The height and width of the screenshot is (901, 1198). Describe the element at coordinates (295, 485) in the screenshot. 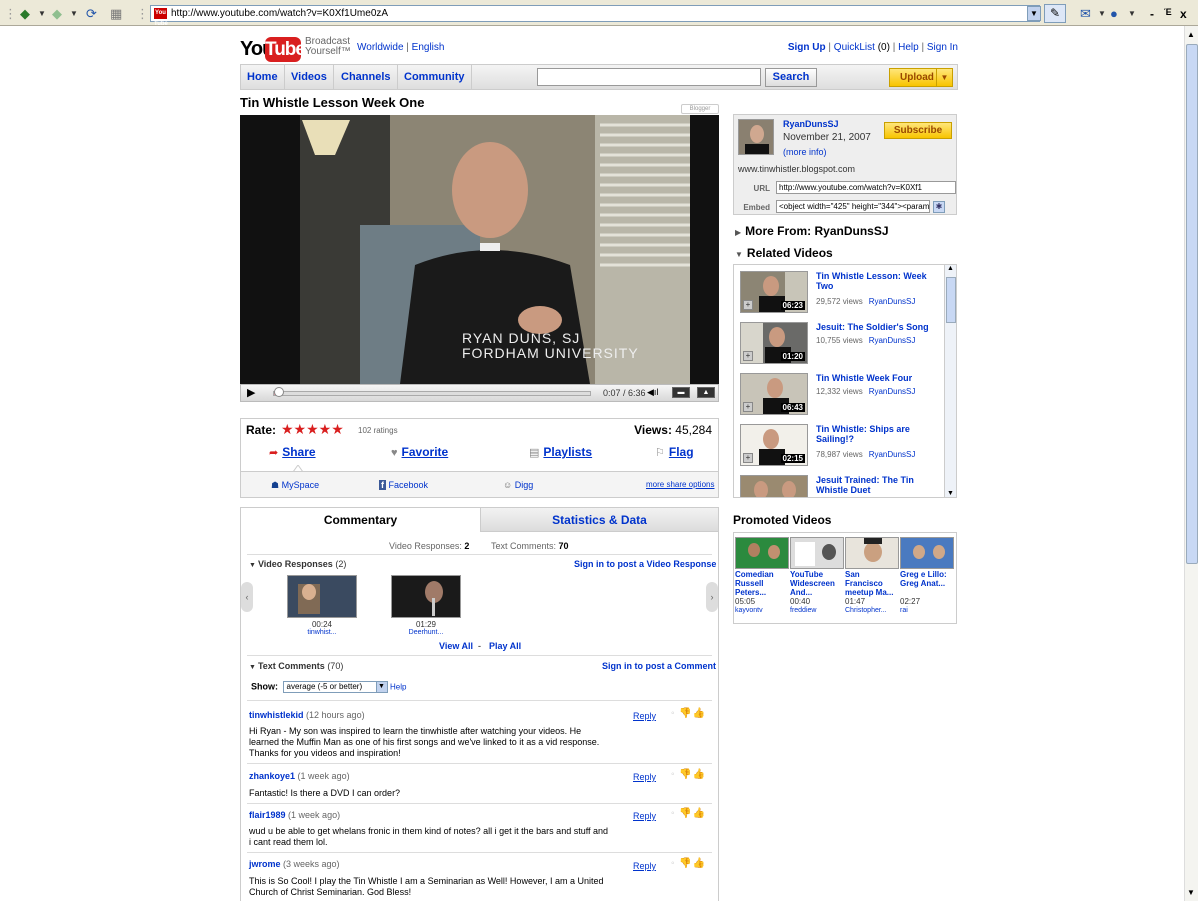

I see `myspace-link: ☗ MySpace` at that location.